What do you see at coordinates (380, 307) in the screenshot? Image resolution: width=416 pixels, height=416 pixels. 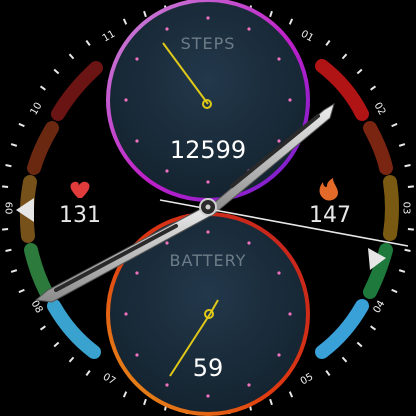 I see `hour-numeral: 04` at bounding box center [380, 307].